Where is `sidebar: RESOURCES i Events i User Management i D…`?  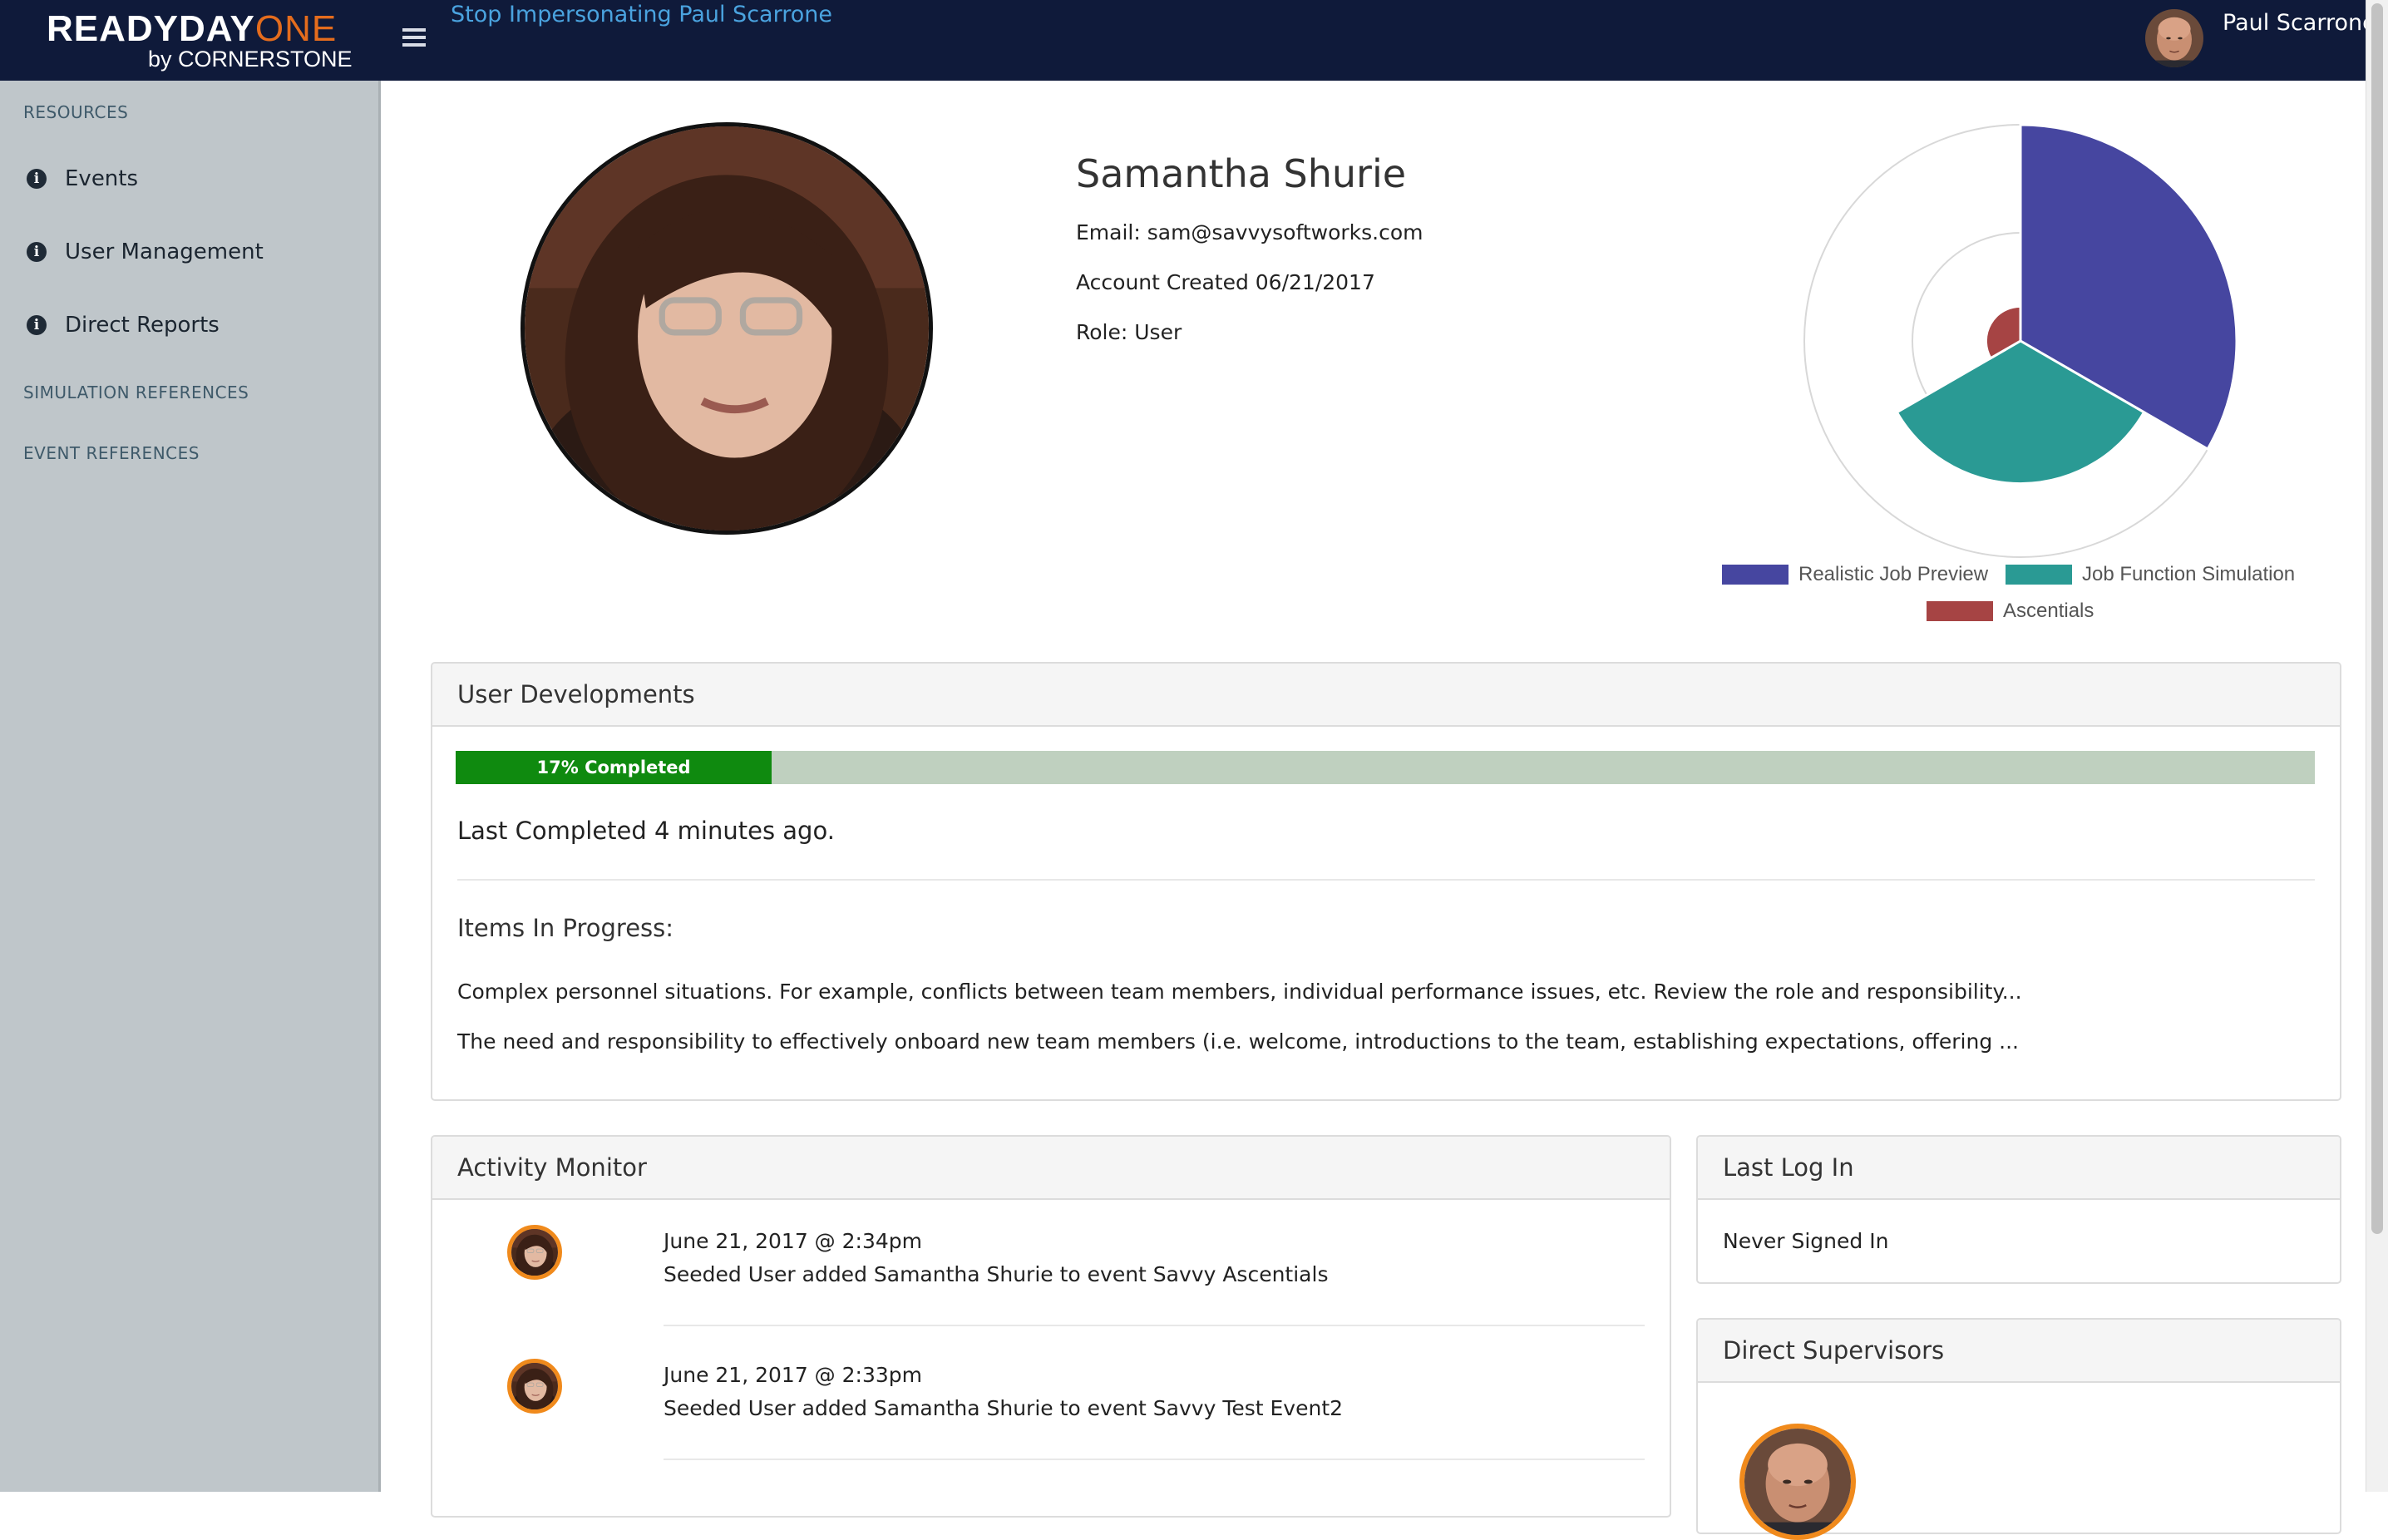
sidebar: RESOURCES i Events i User Management i D… is located at coordinates (190, 786).